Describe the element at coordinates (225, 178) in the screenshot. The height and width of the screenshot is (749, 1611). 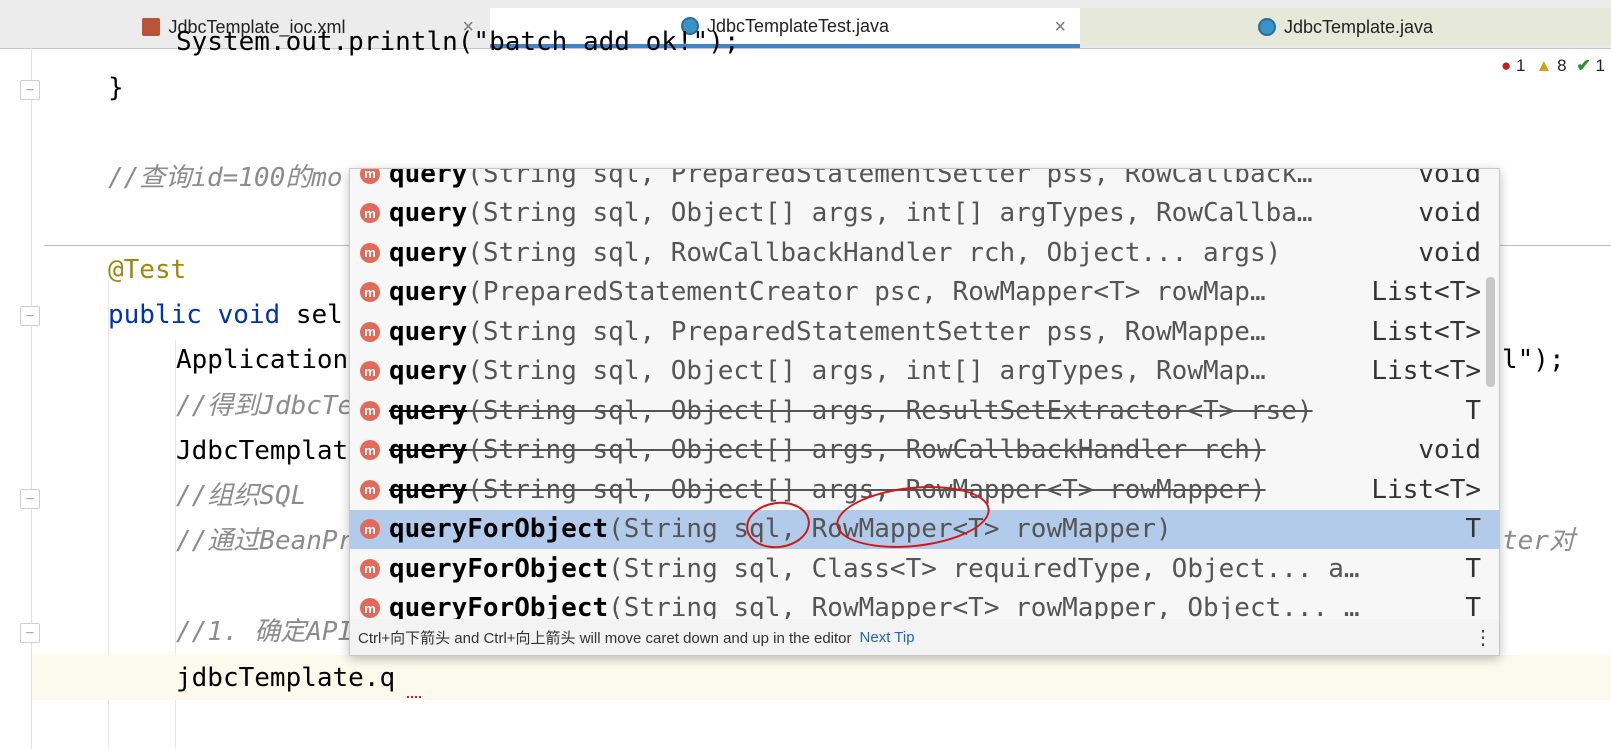
I see `code-comment: //查询id=100的mo` at that location.